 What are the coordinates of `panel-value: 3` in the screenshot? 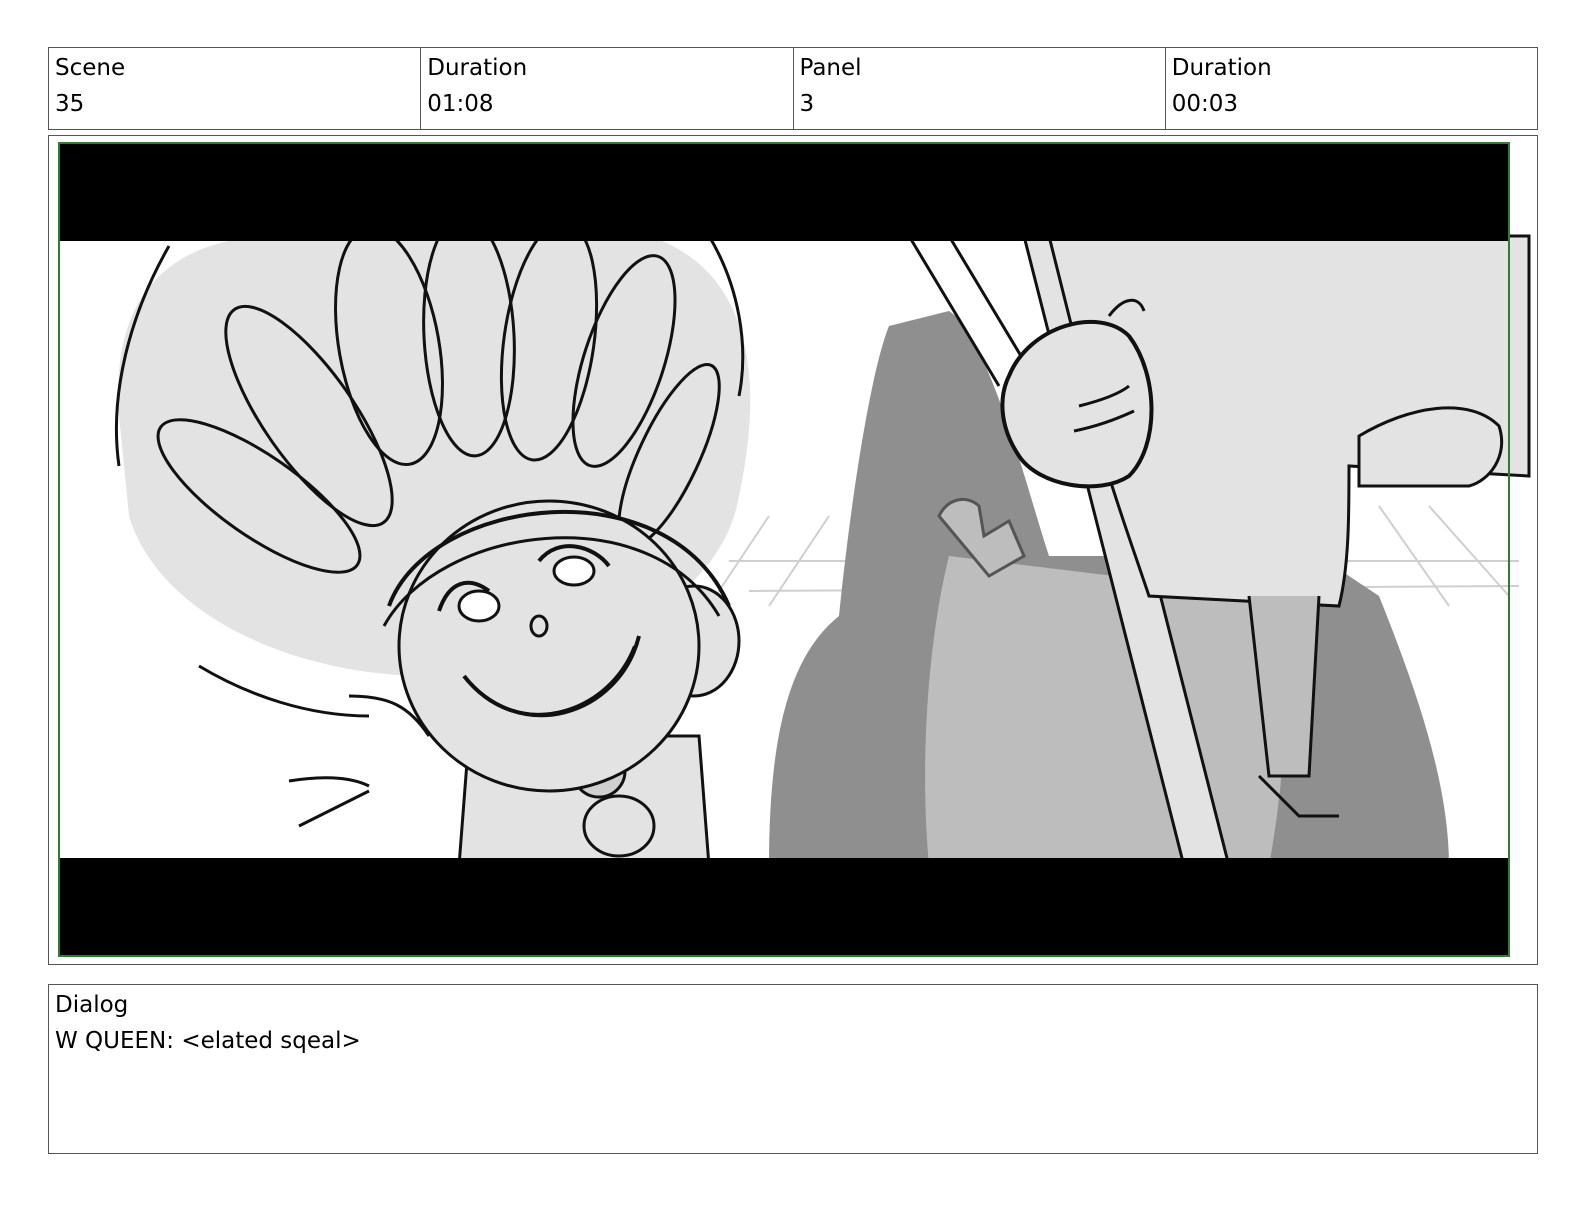 It's located at (807, 104).